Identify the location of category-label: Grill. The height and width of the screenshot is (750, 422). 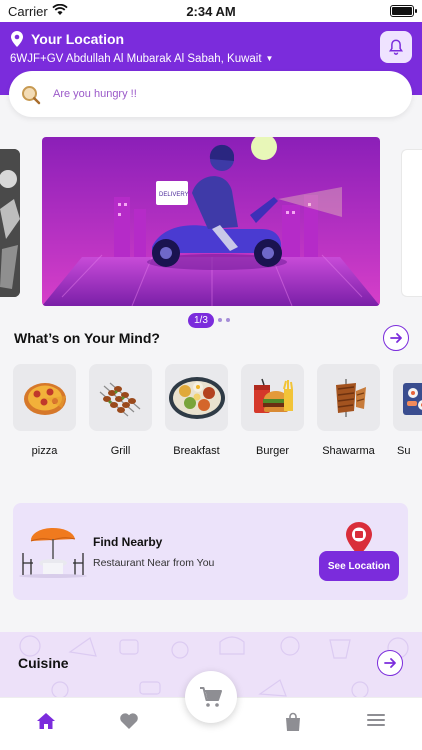
(120, 451).